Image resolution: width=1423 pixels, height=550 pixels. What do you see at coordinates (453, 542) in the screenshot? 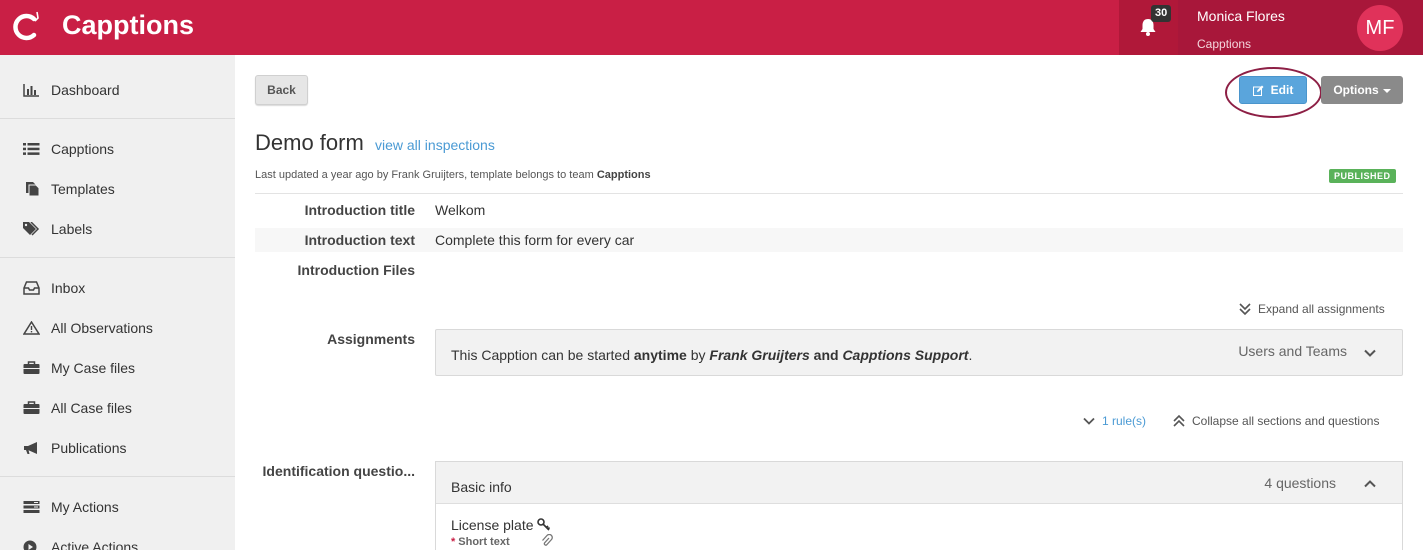
I see `required-marker: *` at bounding box center [453, 542].